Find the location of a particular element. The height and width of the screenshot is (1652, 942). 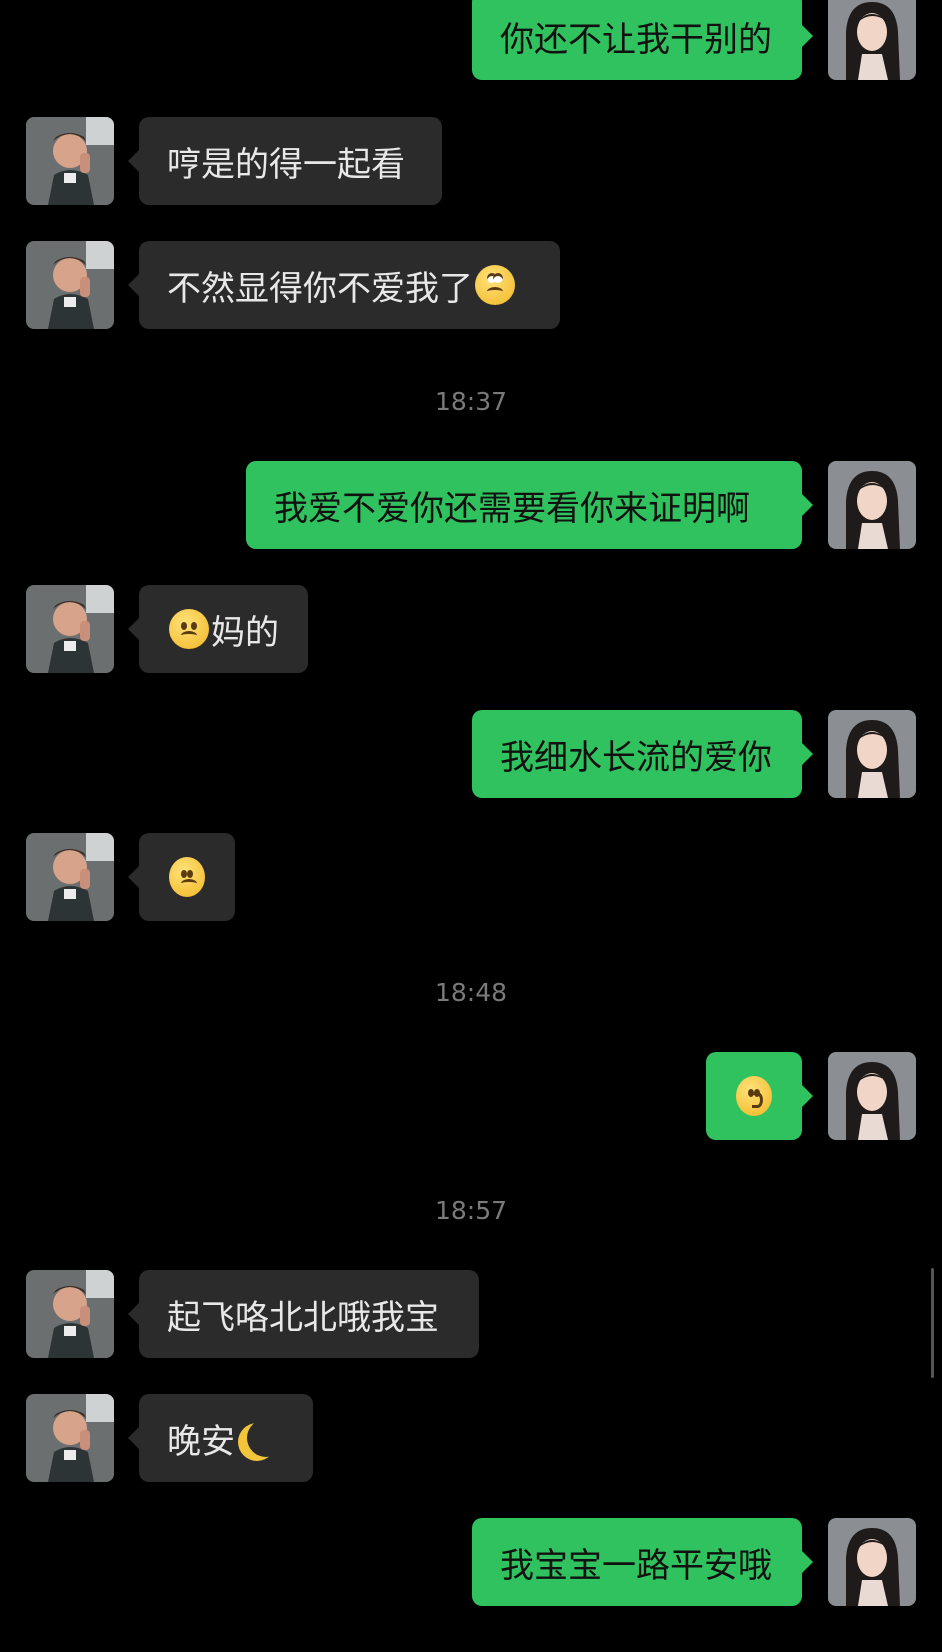

scrollbar is located at coordinates (932, 1323).